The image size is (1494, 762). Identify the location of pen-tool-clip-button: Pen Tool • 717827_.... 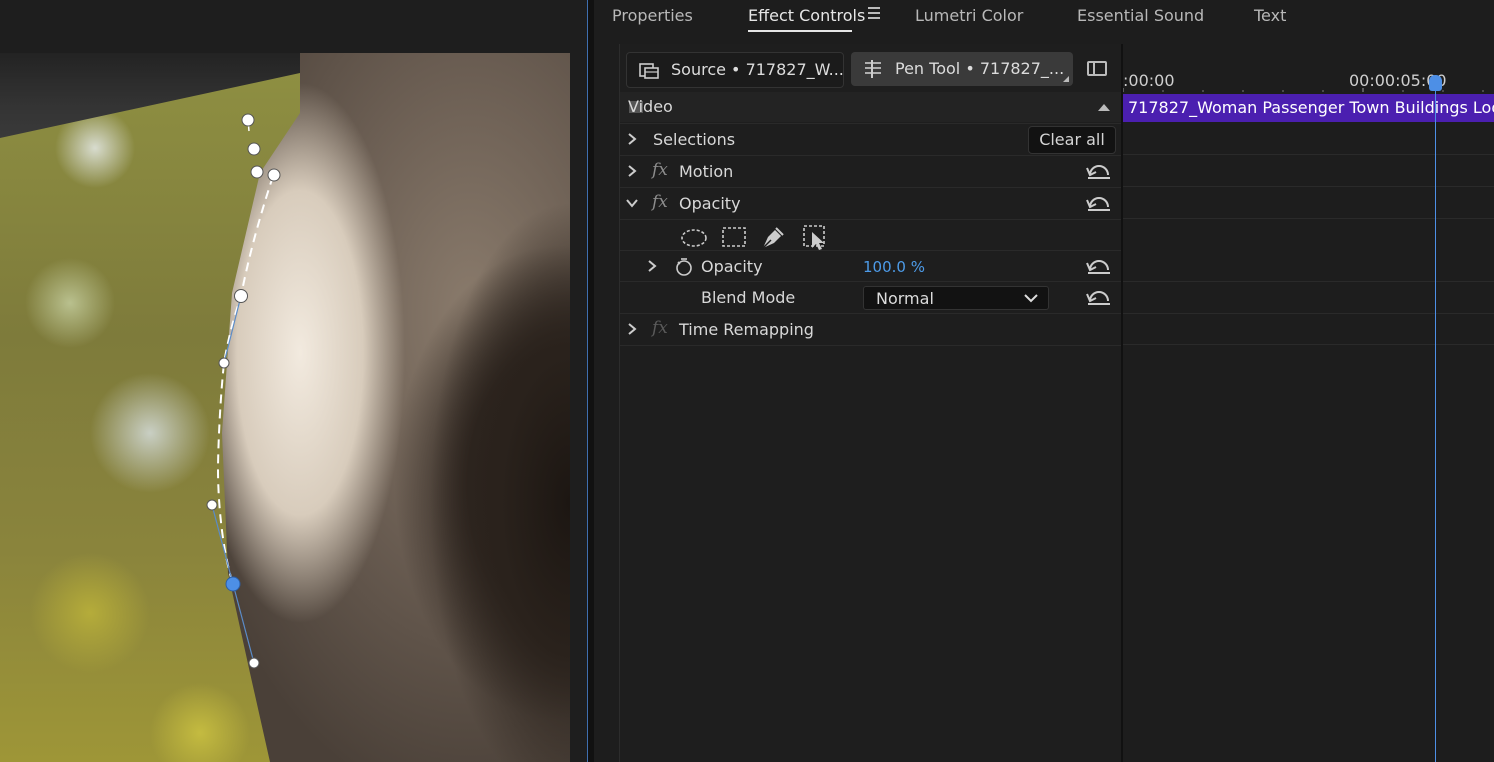
(962, 69).